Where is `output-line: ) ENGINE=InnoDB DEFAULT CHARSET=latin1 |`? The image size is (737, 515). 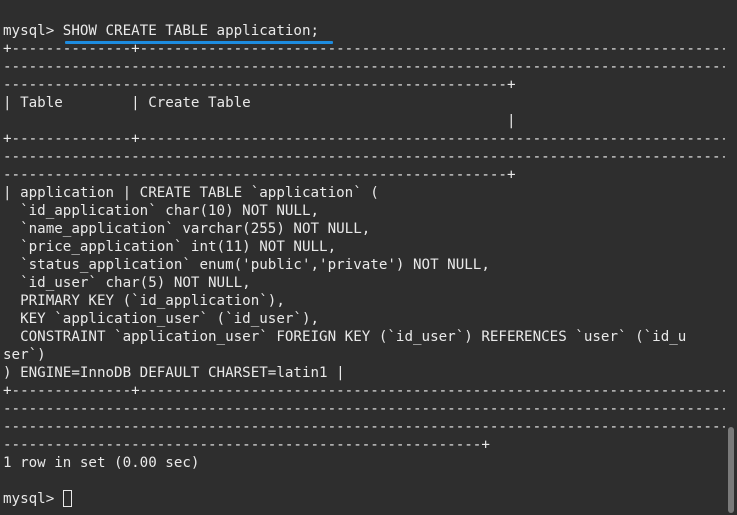
output-line: ) ENGINE=InnoDB DEFAULT CHARSET=latin1 | is located at coordinates (174, 373).